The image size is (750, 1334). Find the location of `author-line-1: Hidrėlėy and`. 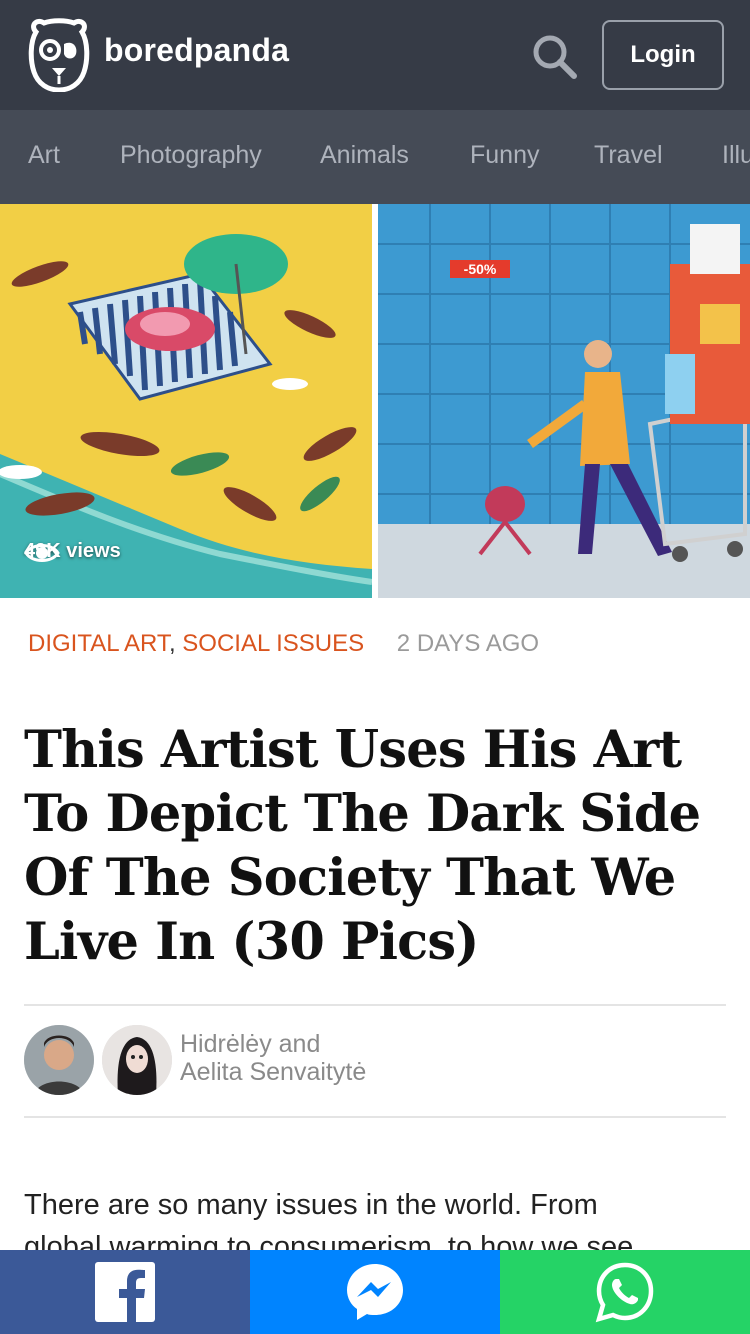

author-line-1: Hidrėlėy and is located at coordinates (250, 1044).